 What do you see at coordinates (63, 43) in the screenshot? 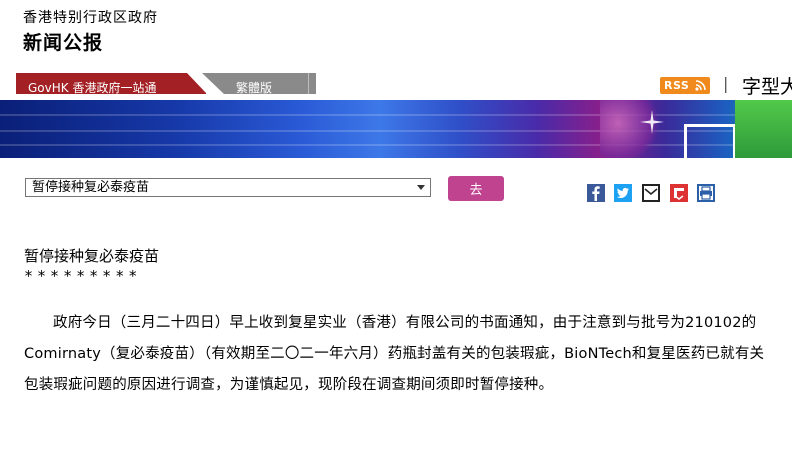
I see `section-title: 新闻公报` at bounding box center [63, 43].